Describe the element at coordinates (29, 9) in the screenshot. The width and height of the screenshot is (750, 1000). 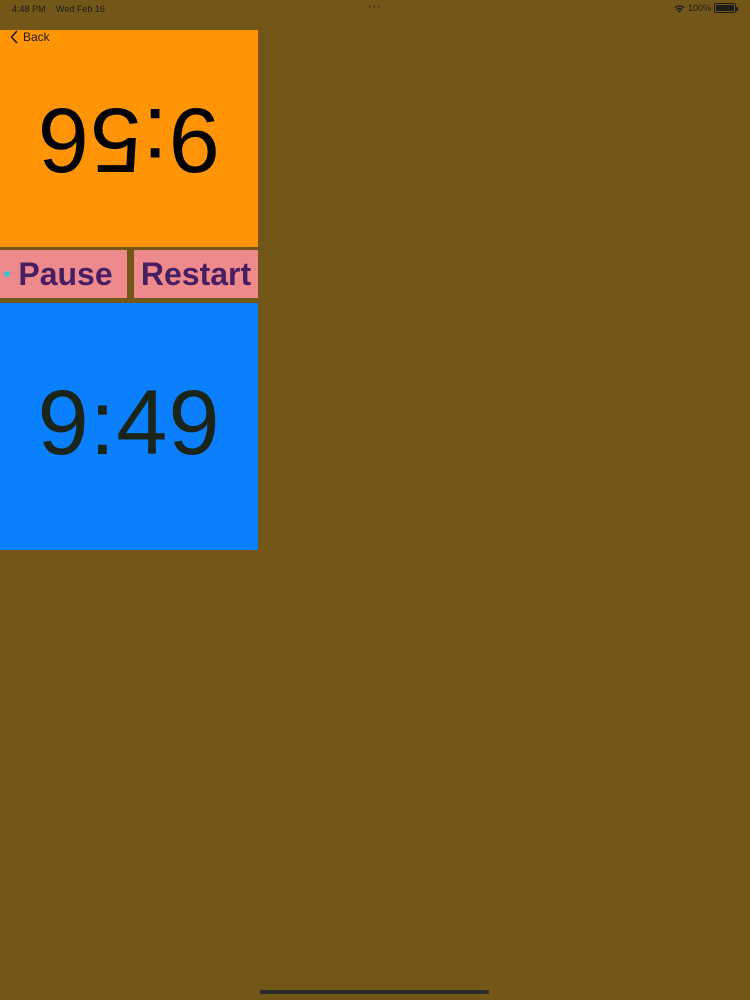
I see `status-time: 4:48 PM` at that location.